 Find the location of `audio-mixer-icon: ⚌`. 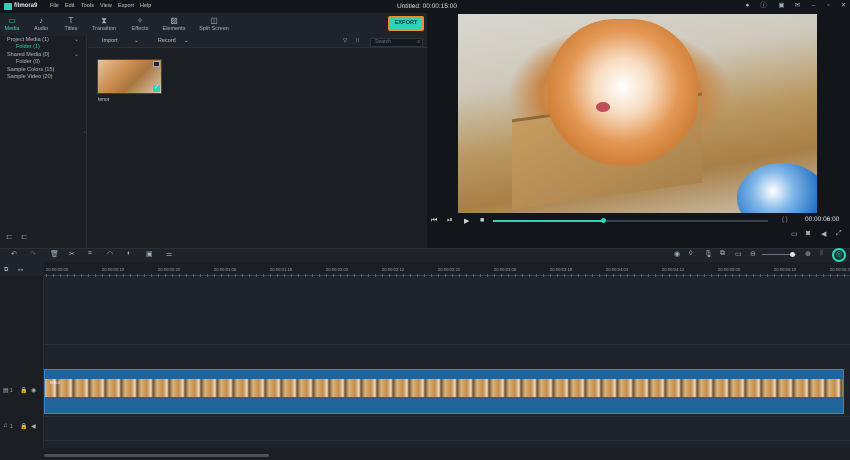

audio-mixer-icon: ⚌ is located at coordinates (169, 254).